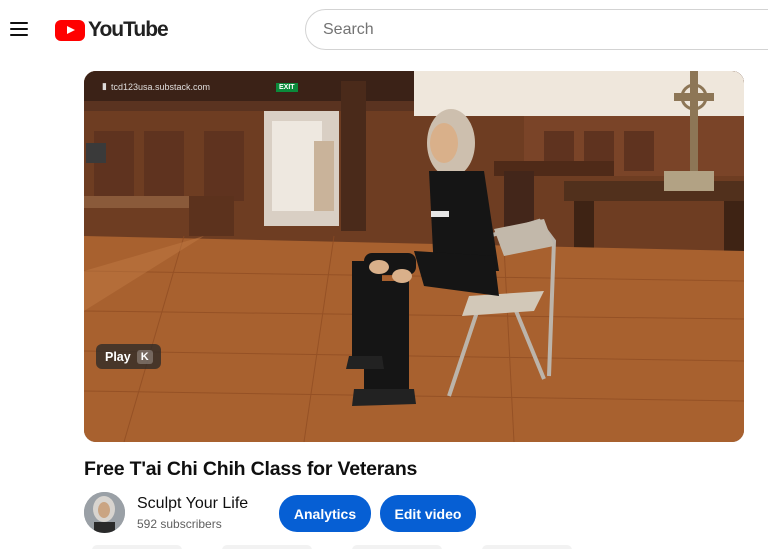 This screenshot has width=768, height=549. What do you see at coordinates (104, 86) in the screenshot?
I see `bookmark-icon: ▮` at bounding box center [104, 86].